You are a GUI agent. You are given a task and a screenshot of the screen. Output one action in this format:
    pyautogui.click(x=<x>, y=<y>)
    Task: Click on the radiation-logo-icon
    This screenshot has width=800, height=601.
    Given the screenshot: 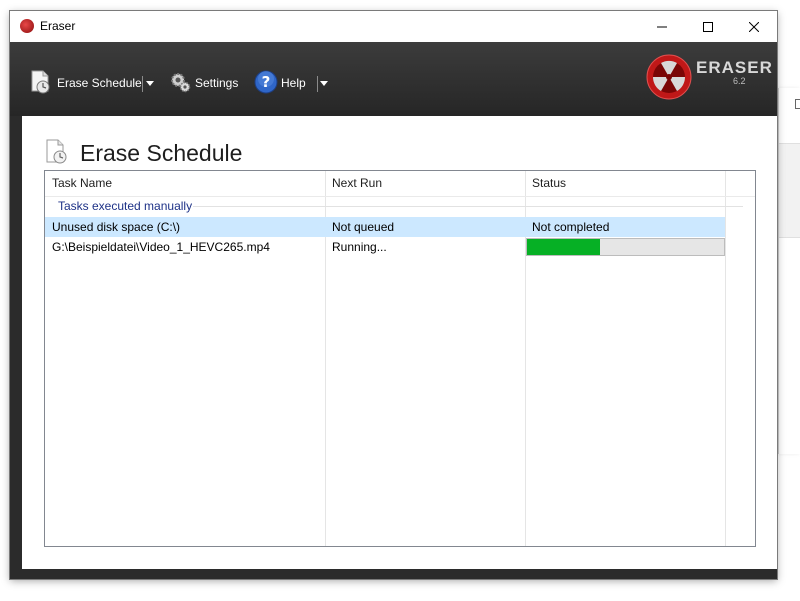 What is the action you would take?
    pyautogui.click(x=669, y=77)
    